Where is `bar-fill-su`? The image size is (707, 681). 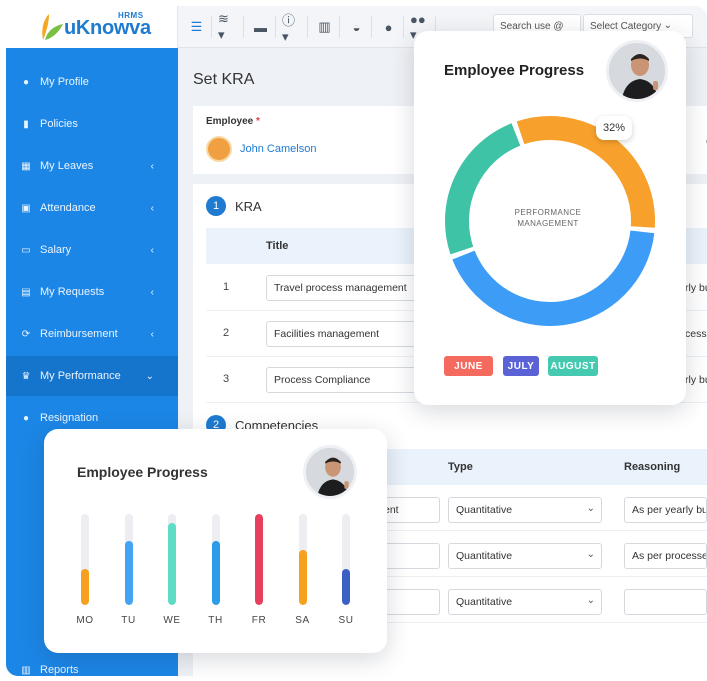 bar-fill-su is located at coordinates (346, 587).